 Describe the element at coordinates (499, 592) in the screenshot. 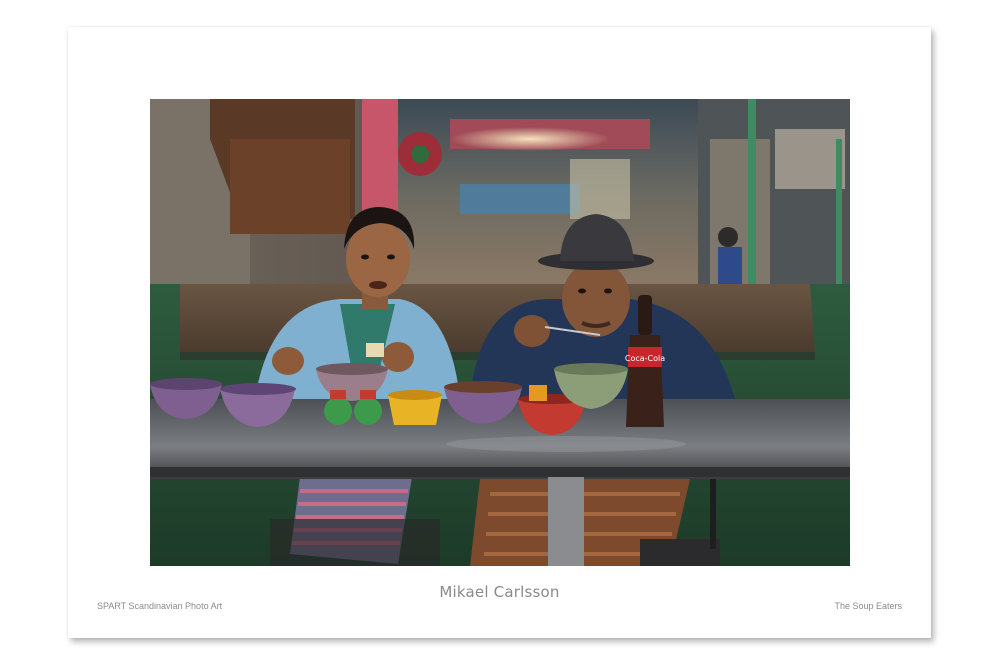

I see `photographer-name: Mikael Carlsson` at that location.